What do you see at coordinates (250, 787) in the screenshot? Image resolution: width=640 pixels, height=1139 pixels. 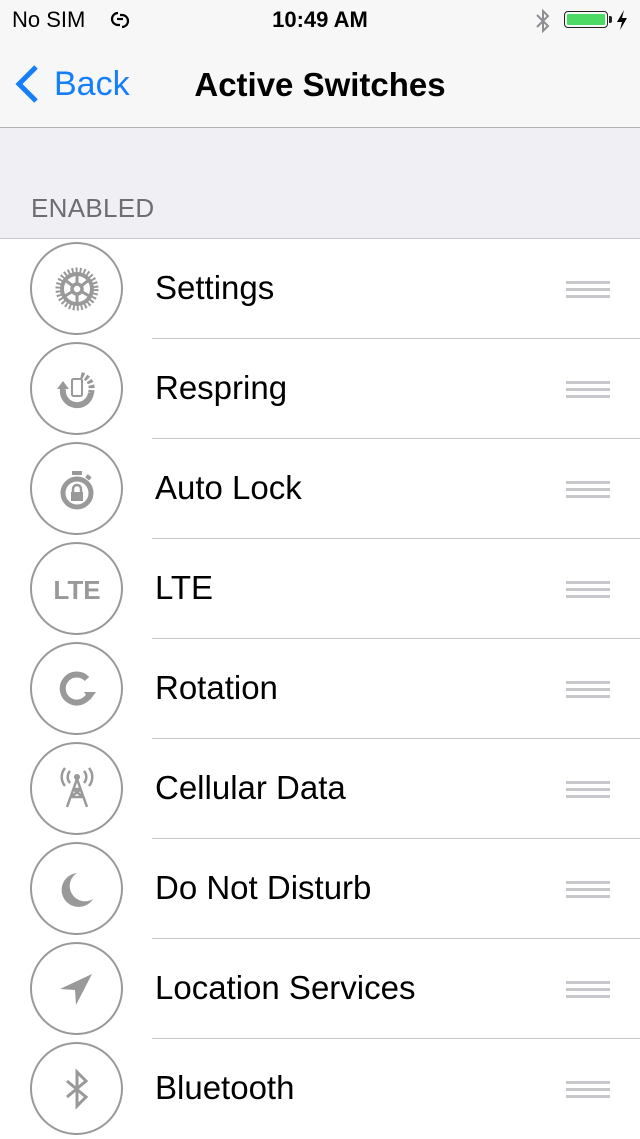 I see `item-label: Cellular Data` at bounding box center [250, 787].